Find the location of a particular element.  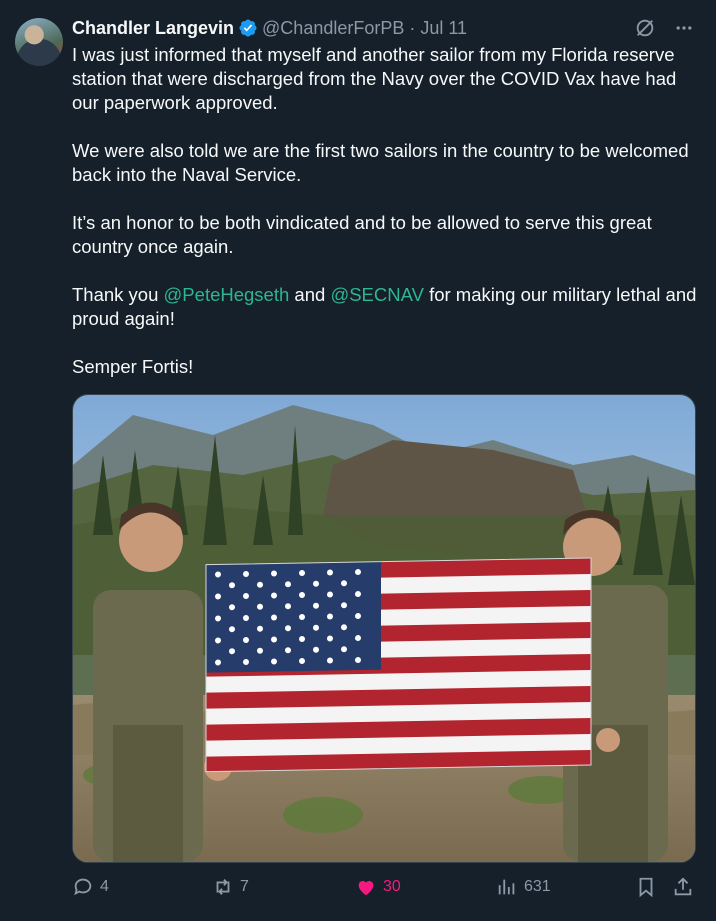

mention-petehegseth: @PeteHegseth is located at coordinates (227, 294).